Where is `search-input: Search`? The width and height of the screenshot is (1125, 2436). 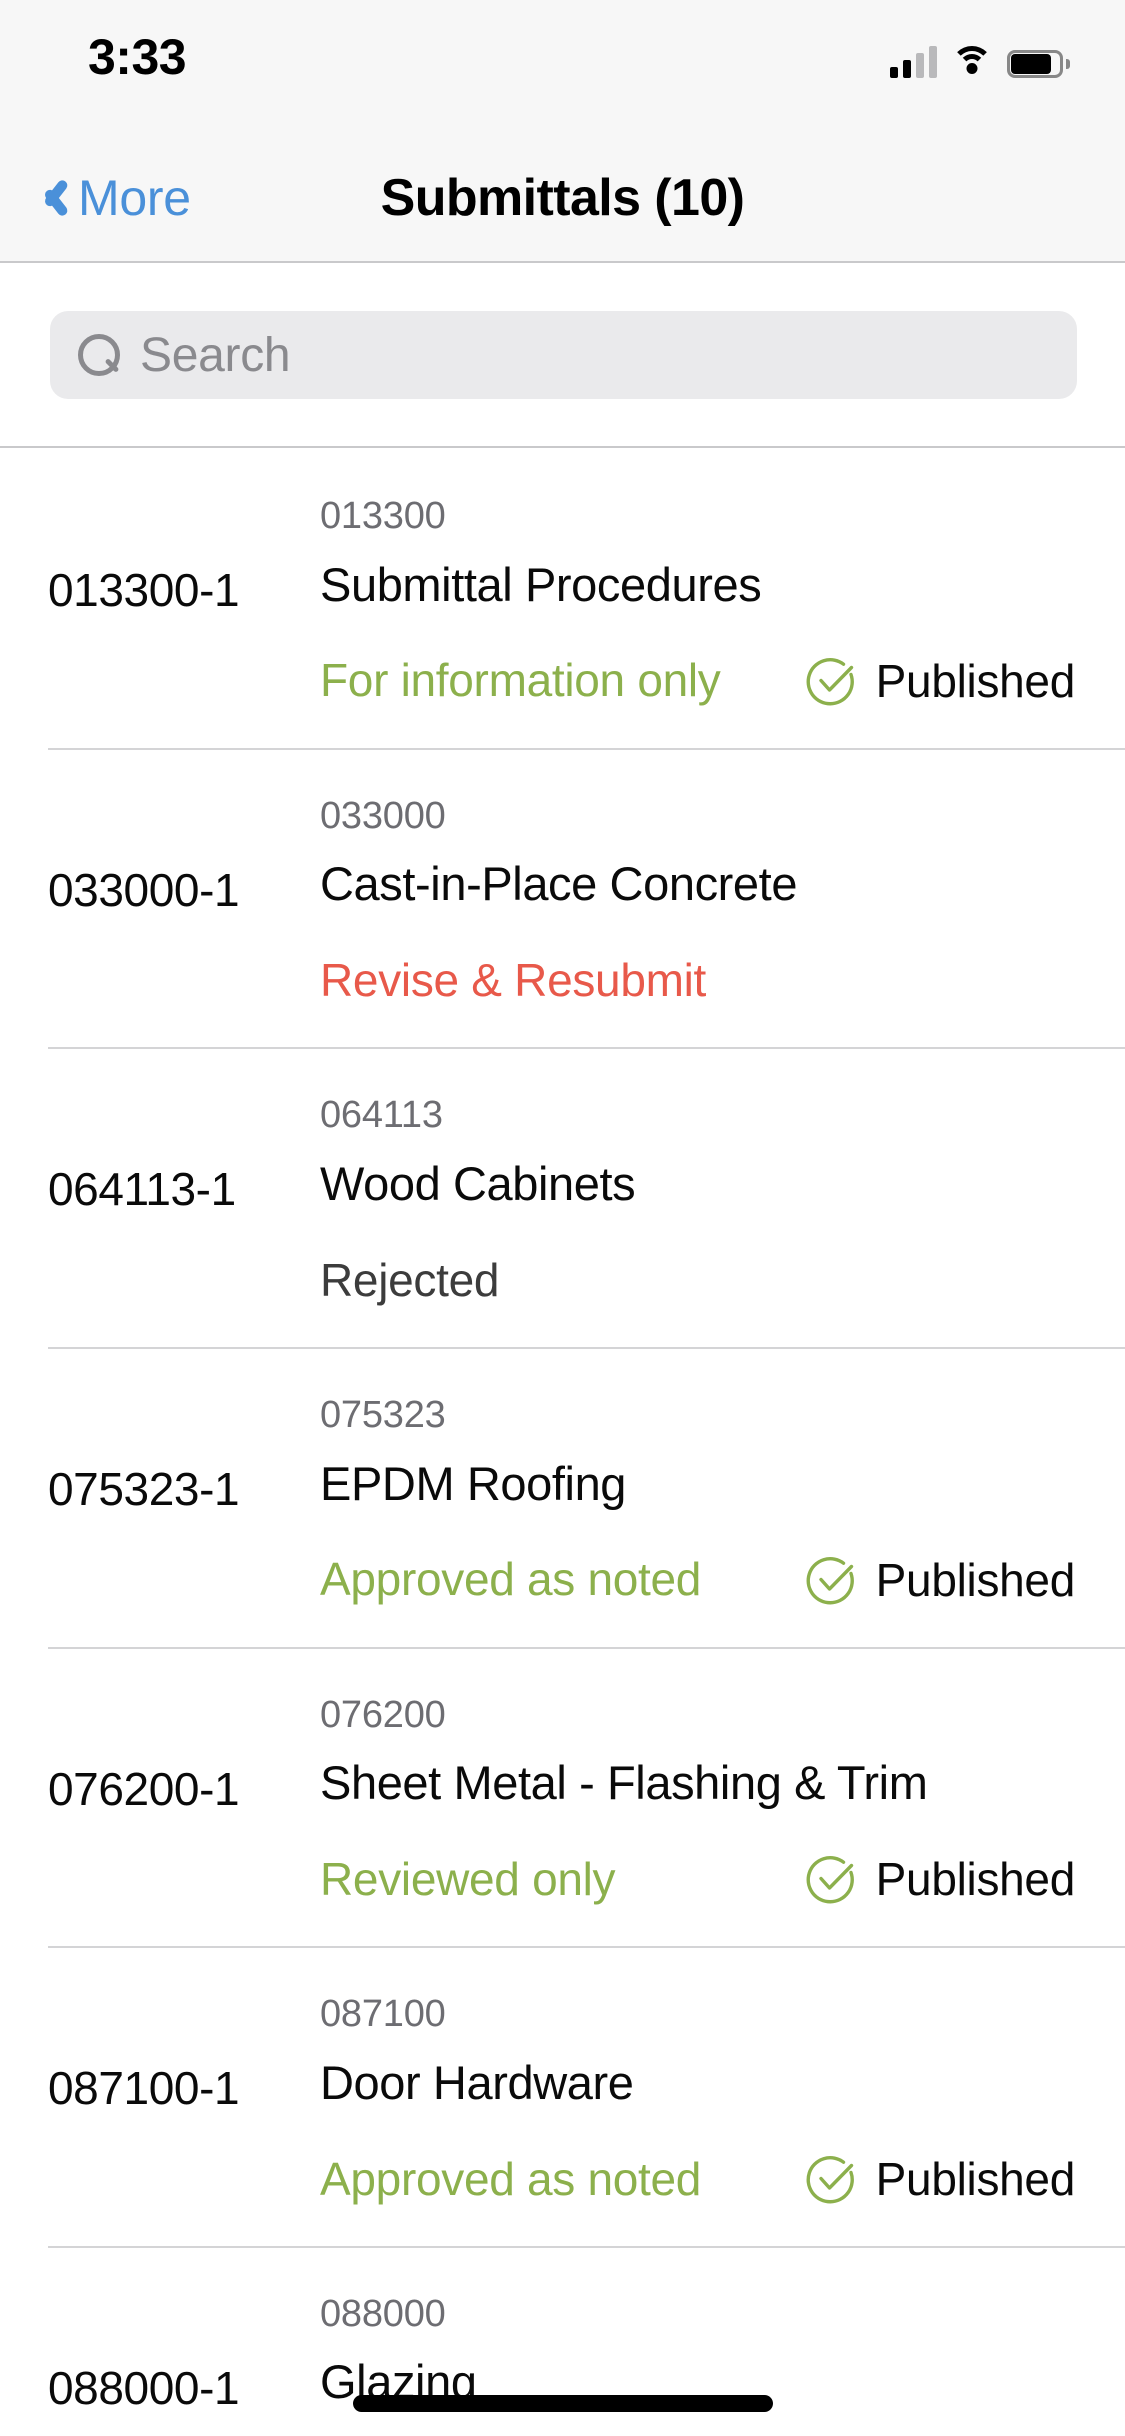
search-input: Search is located at coordinates (563, 355).